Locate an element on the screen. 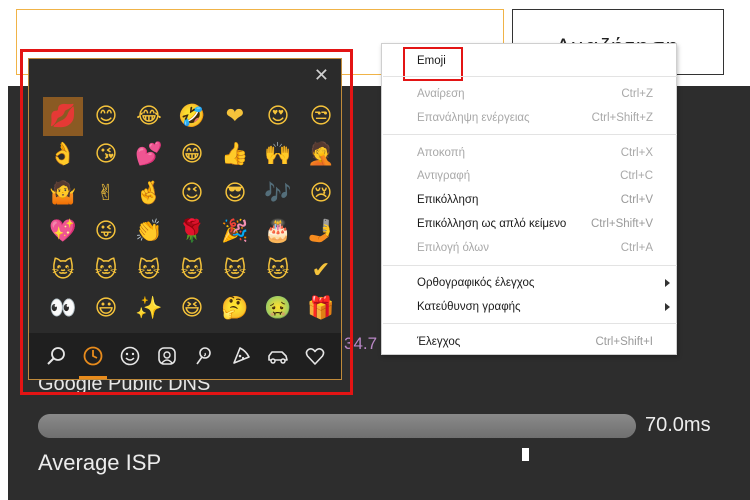 This screenshot has width=750, height=500. menu-item-spellcheck: Ορθογραφικός έλεγχος is located at coordinates (530, 283).